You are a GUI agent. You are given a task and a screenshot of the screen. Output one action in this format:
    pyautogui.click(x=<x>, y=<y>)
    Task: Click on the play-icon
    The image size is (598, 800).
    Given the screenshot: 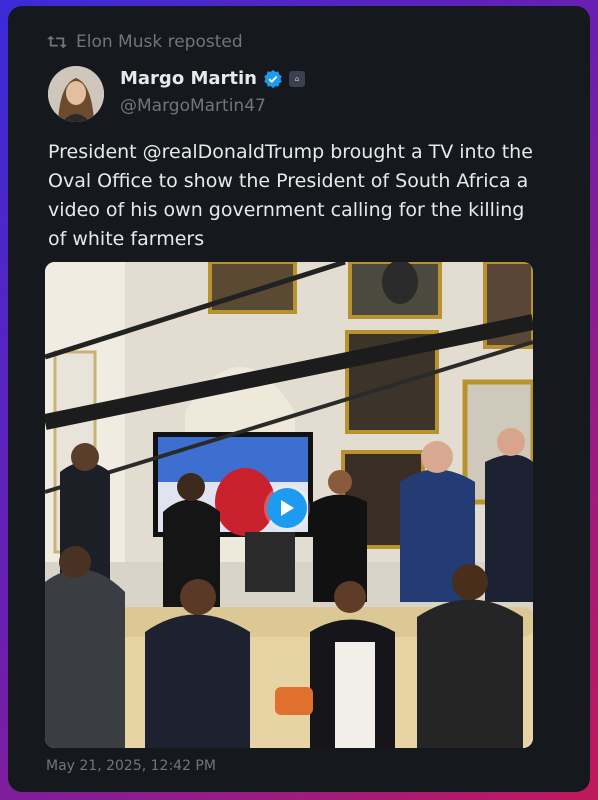 What is the action you would take?
    pyautogui.click(x=287, y=508)
    